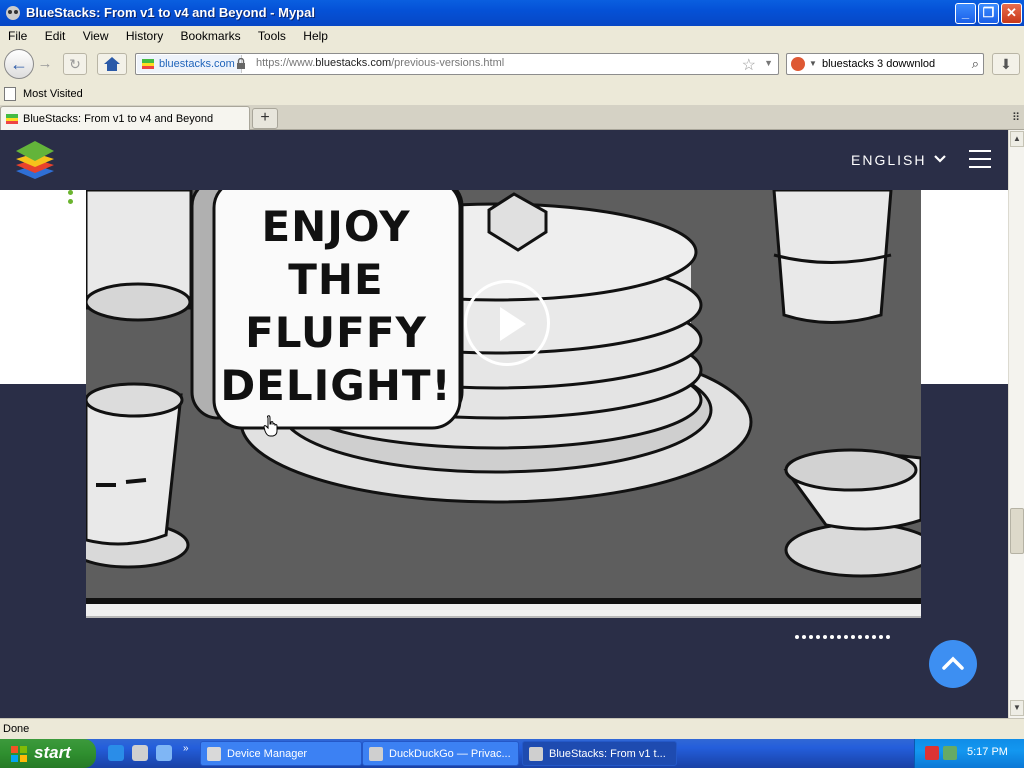 This screenshot has height=768, width=1024. Describe the element at coordinates (975, 64) in the screenshot. I see `search-icon: ⌕` at that location.